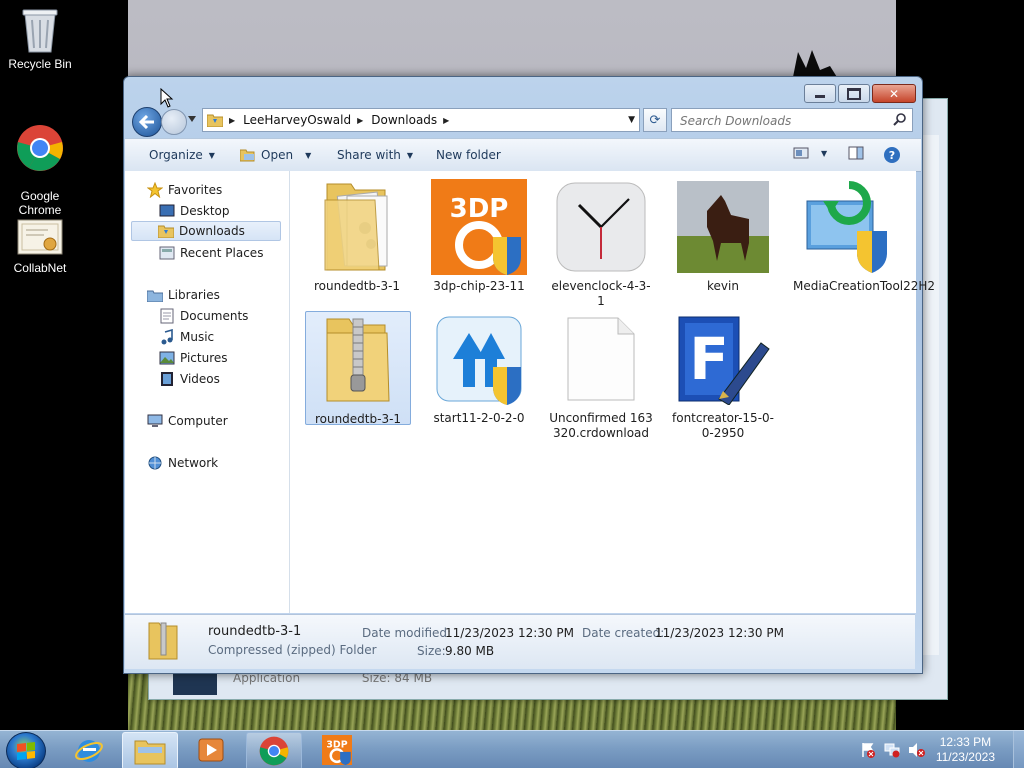 The height and width of the screenshot is (768, 1024). I want to click on file-item: Unconfirmed 163320.crdownload, so click(601, 376).